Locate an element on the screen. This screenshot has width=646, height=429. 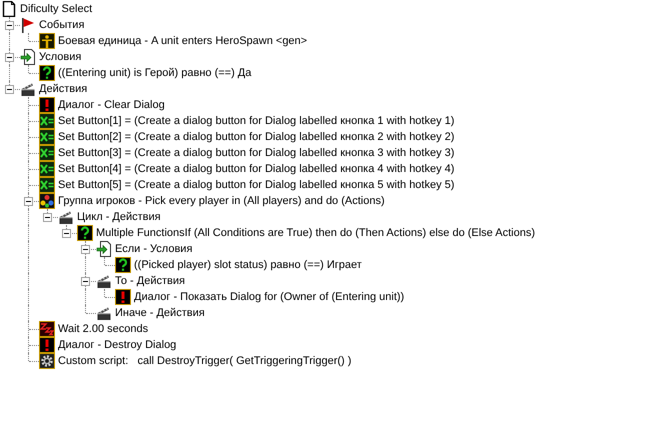
tree-item: ((Picked player) slot status) равно (==) Играет is located at coordinates (248, 265).